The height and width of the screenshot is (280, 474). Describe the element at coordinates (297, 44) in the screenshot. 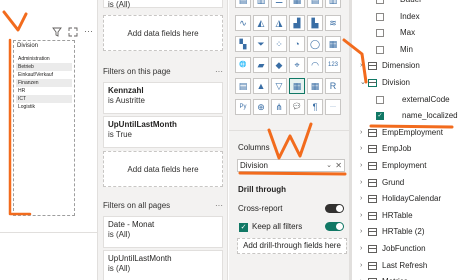

I see `pie-icon: ◔` at that location.